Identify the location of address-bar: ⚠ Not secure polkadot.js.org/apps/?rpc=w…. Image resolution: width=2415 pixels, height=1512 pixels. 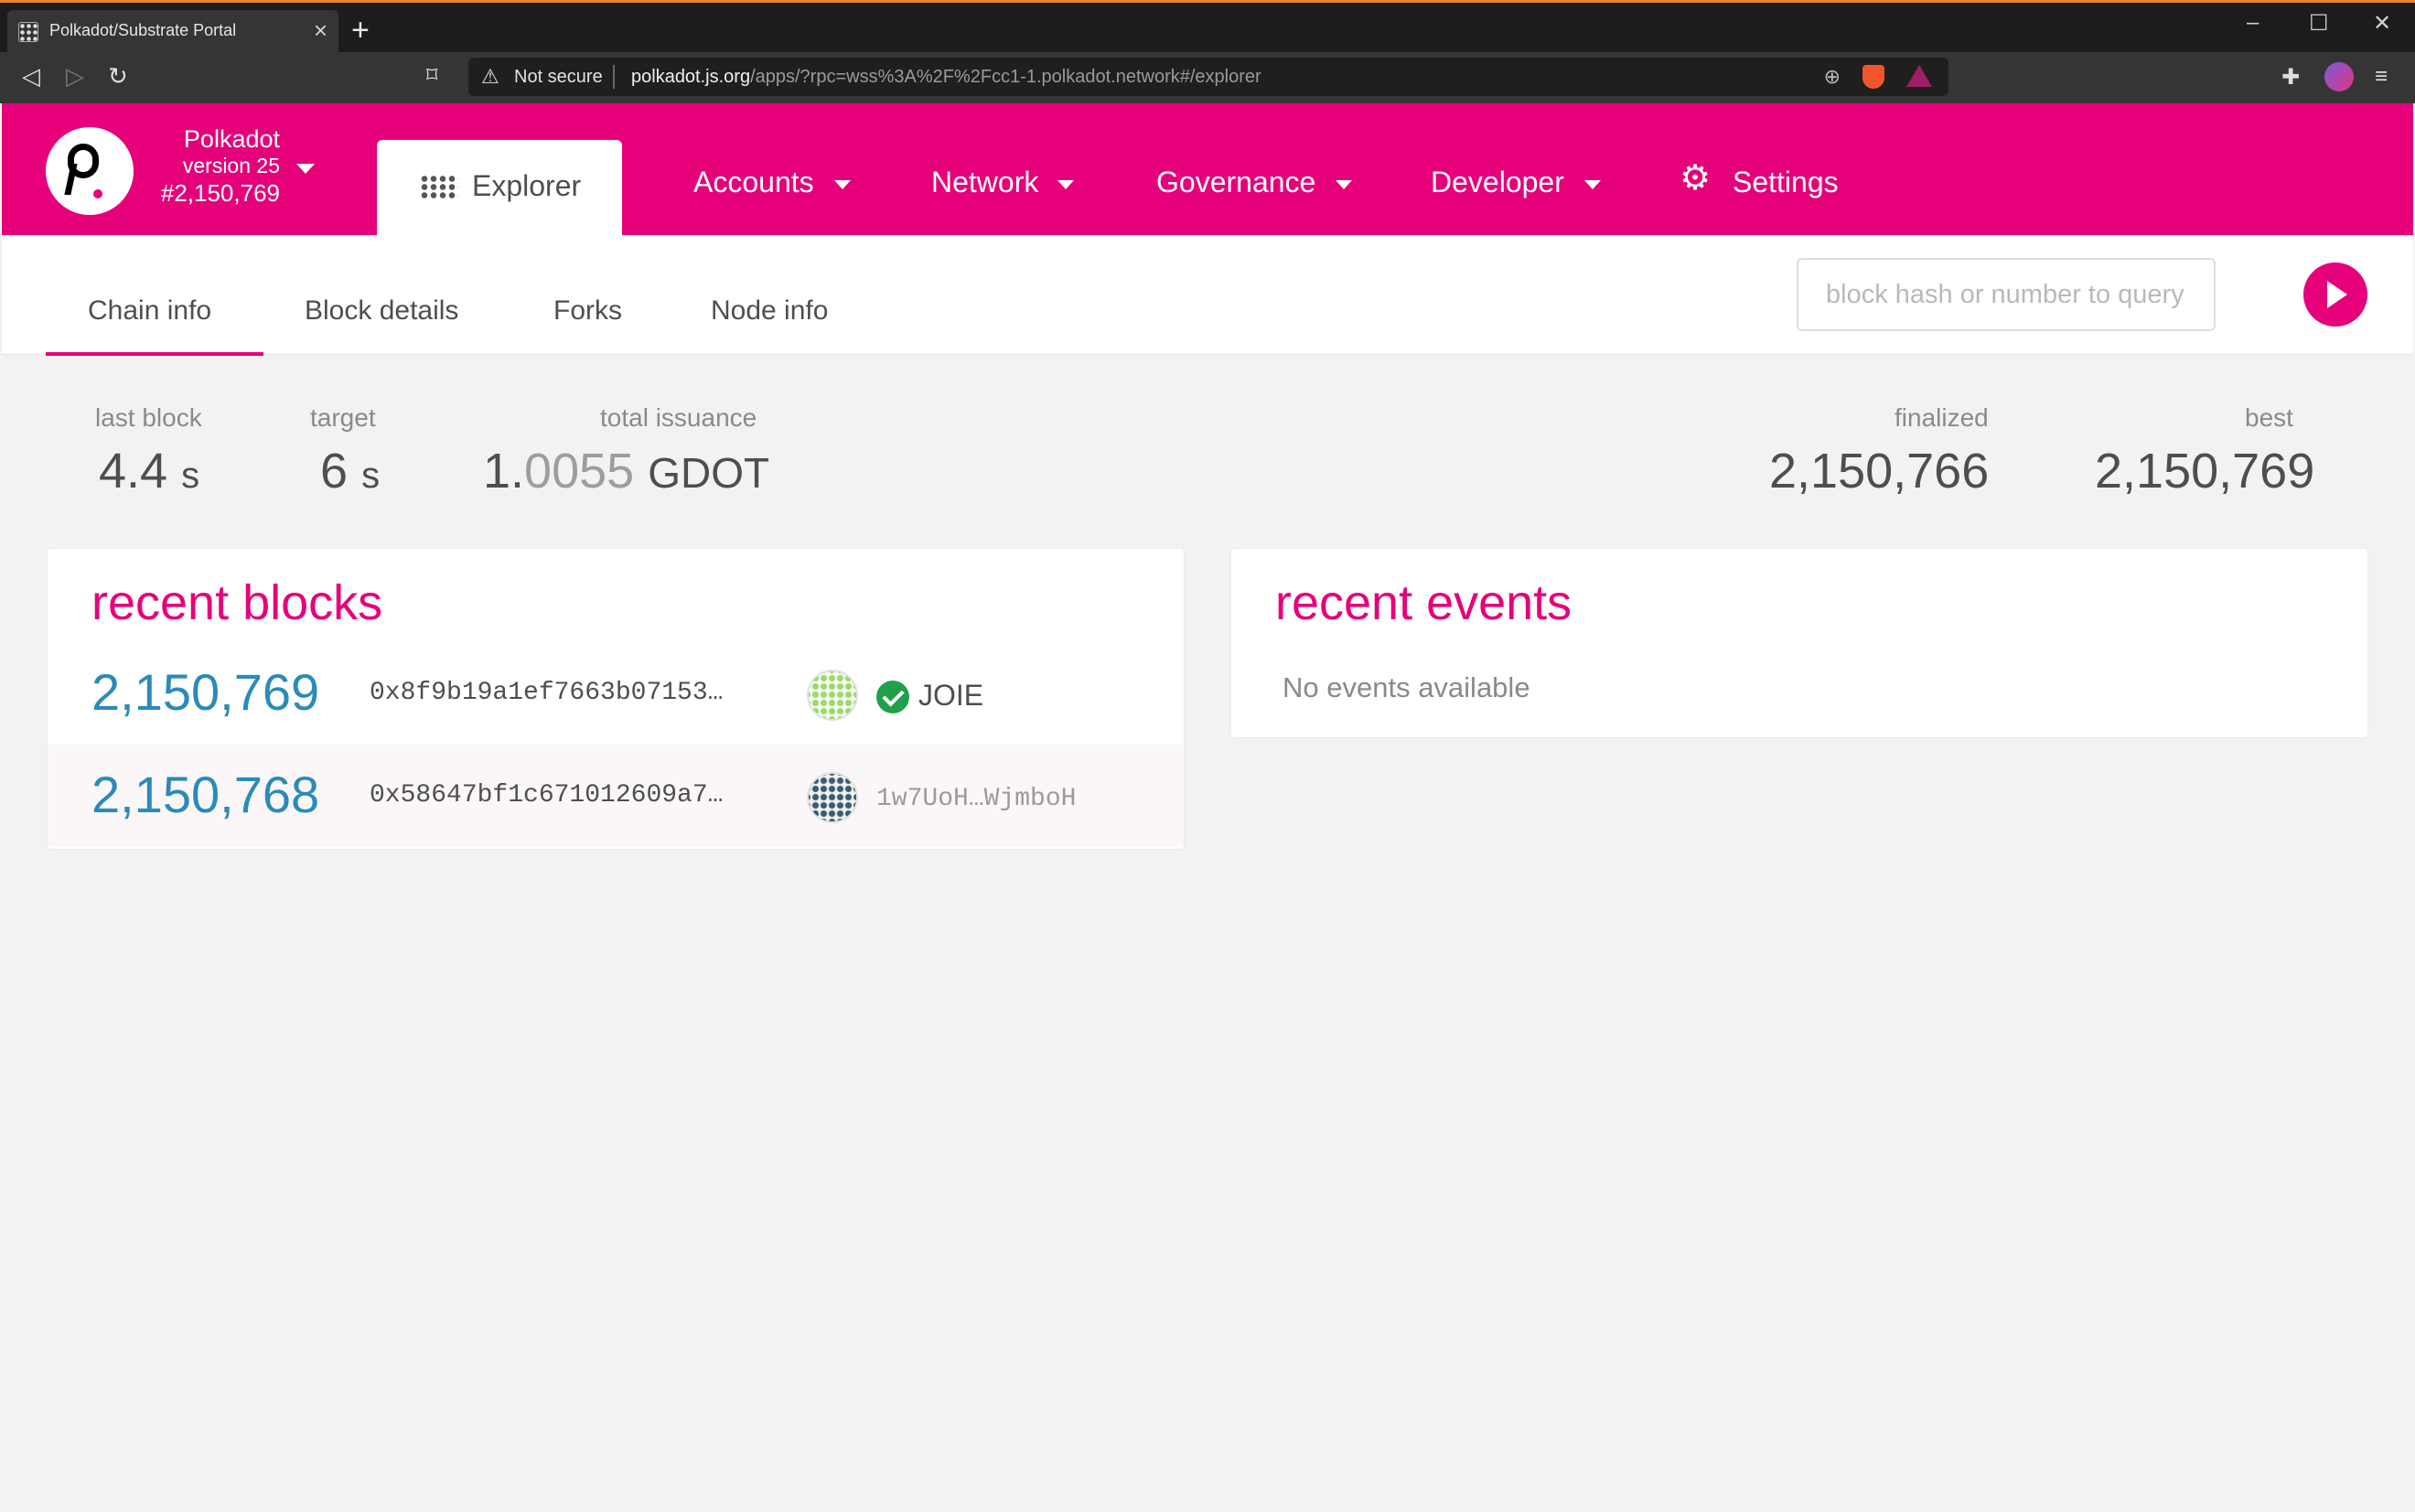
(1208, 77).